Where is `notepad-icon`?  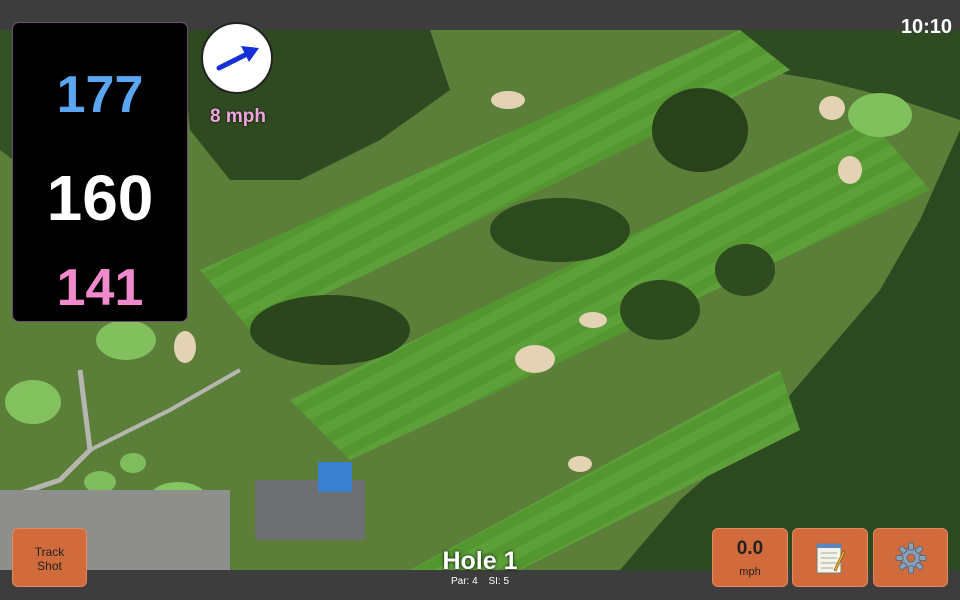 notepad-icon is located at coordinates (830, 558).